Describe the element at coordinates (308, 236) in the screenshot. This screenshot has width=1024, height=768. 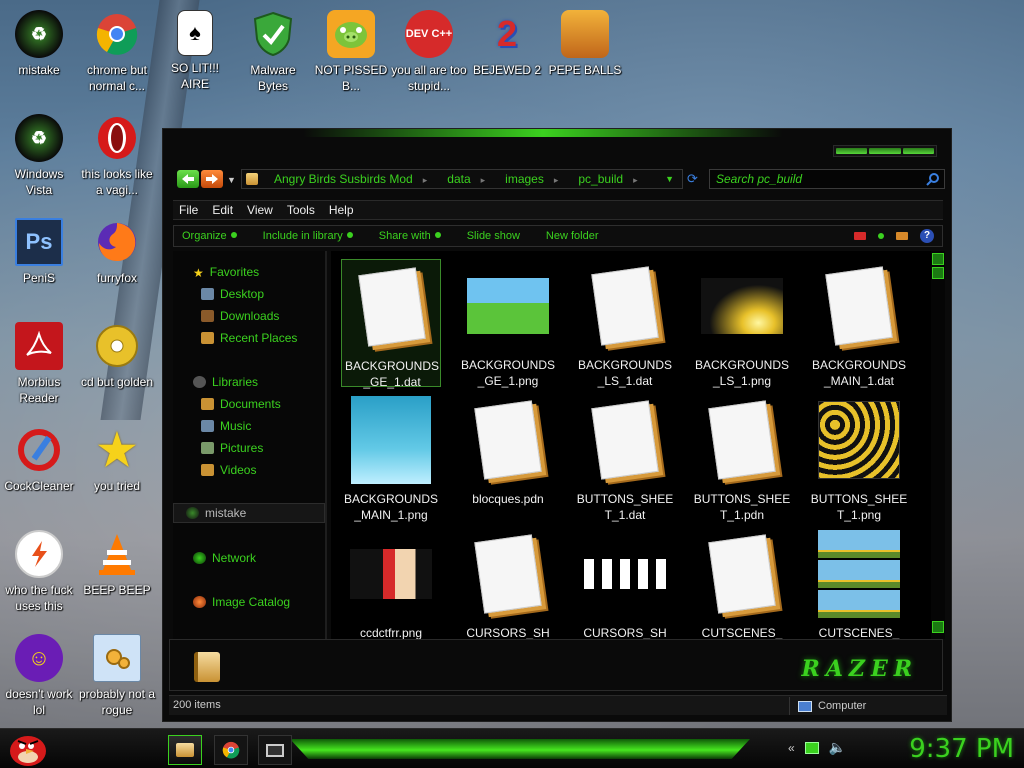
I see `include-in-library-button: Include in library` at that location.